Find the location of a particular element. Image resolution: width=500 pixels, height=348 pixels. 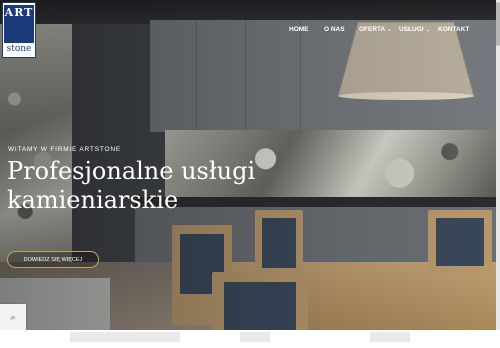

main-nav: HOME O NAS OFERTA ⌄ USŁUGI ⌄ KONTAKT is located at coordinates (250, 32).